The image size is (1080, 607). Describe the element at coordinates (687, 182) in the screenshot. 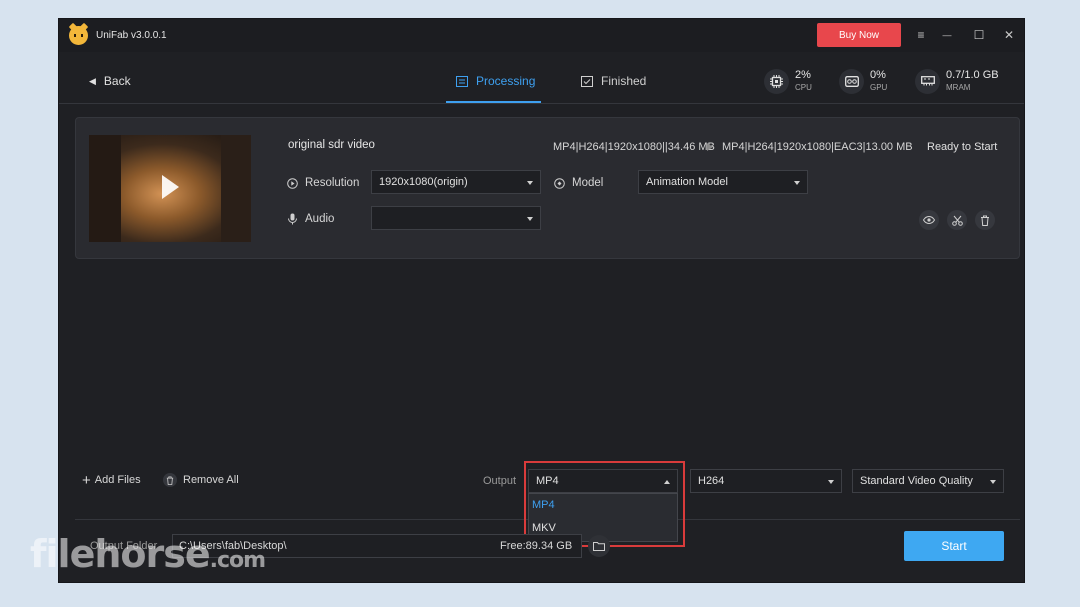

I see `model-value: Animation Model` at that location.